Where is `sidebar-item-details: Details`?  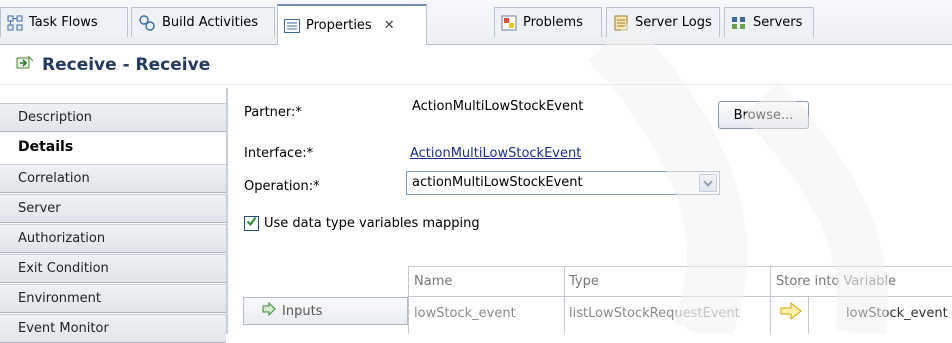
sidebar-item-details: Details is located at coordinates (113, 146).